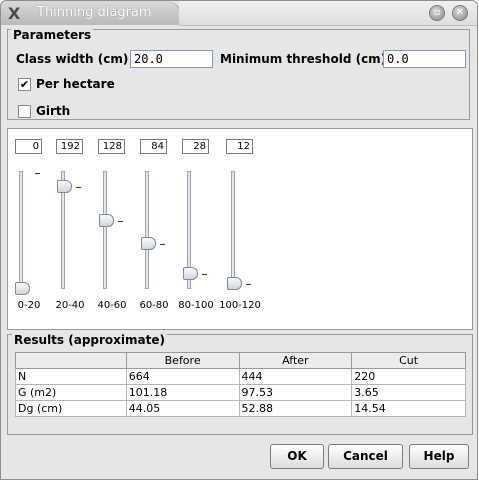 The image size is (479, 481). I want to click on per-hectare-checkbox: ✔, so click(24, 84).